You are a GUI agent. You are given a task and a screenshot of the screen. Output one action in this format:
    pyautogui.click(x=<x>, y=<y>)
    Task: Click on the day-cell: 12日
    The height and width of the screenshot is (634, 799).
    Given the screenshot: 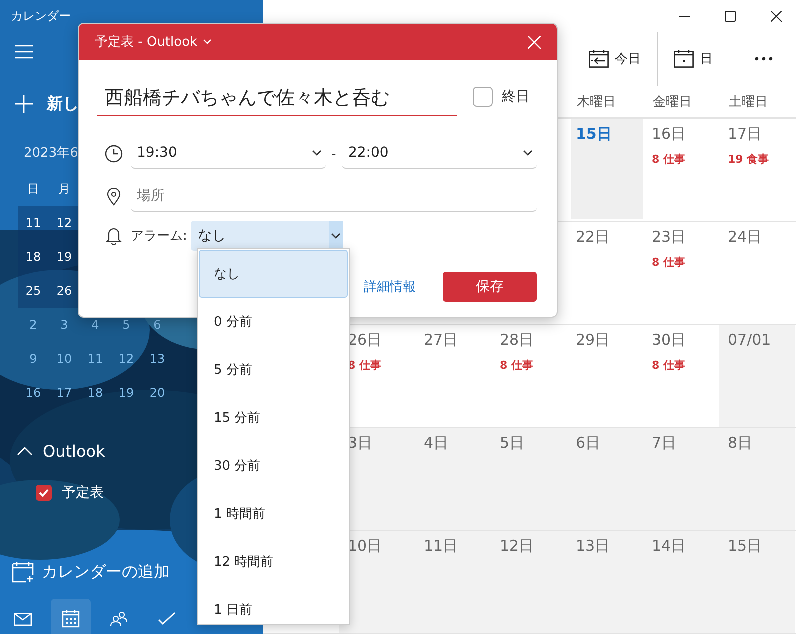 What is the action you would take?
    pyautogui.click(x=529, y=582)
    